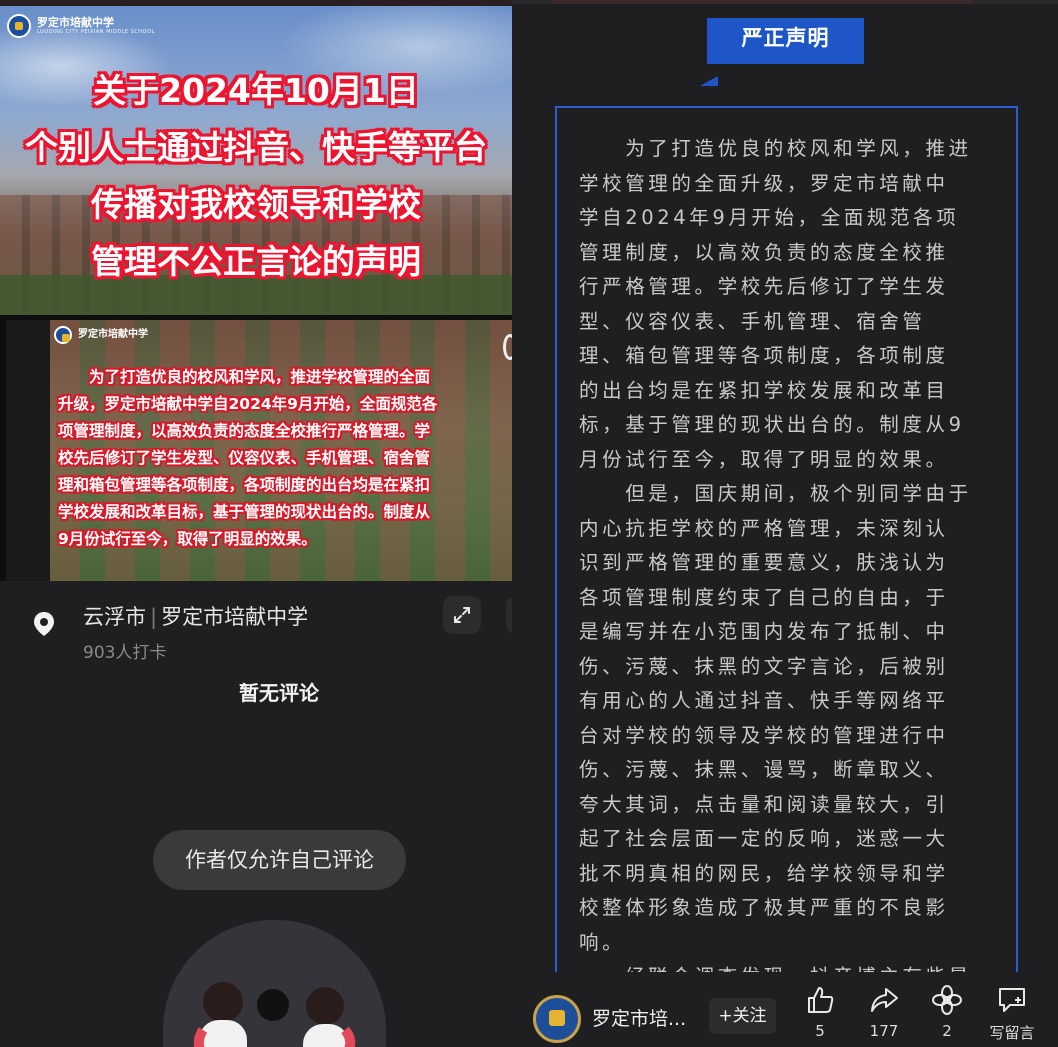  Describe the element at coordinates (235, 617) in the screenshot. I see `location-place: 罗定市培献中学` at that location.